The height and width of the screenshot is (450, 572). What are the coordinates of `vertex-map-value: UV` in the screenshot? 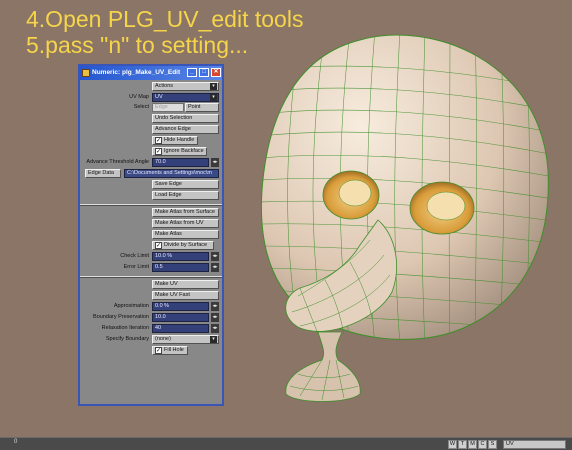 It's located at (510, 444).